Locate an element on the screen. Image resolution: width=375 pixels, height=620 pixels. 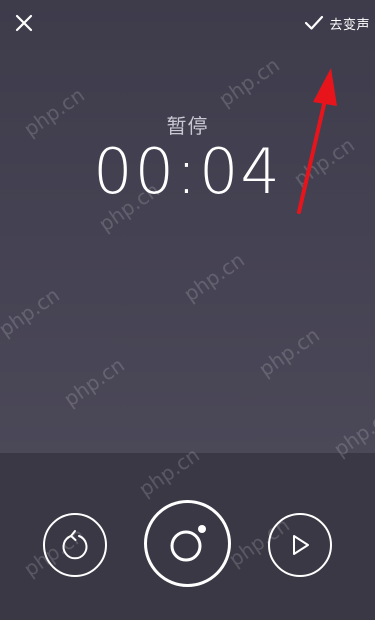
close-button is located at coordinates (24, 23).